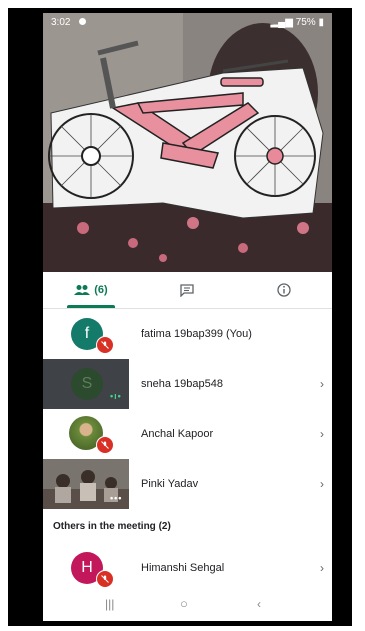  What do you see at coordinates (196, 334) in the screenshot?
I see `participant-name: fatima 19bap399 (You)` at bounding box center [196, 334].